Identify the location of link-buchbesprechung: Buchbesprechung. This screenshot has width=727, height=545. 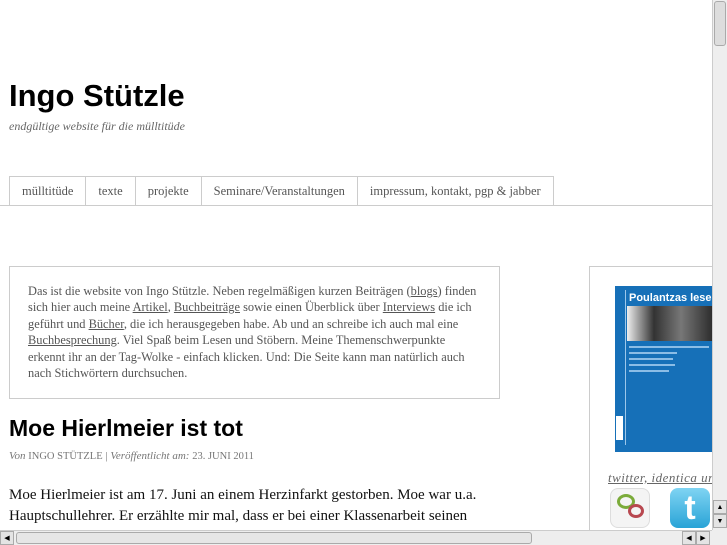
(72, 340).